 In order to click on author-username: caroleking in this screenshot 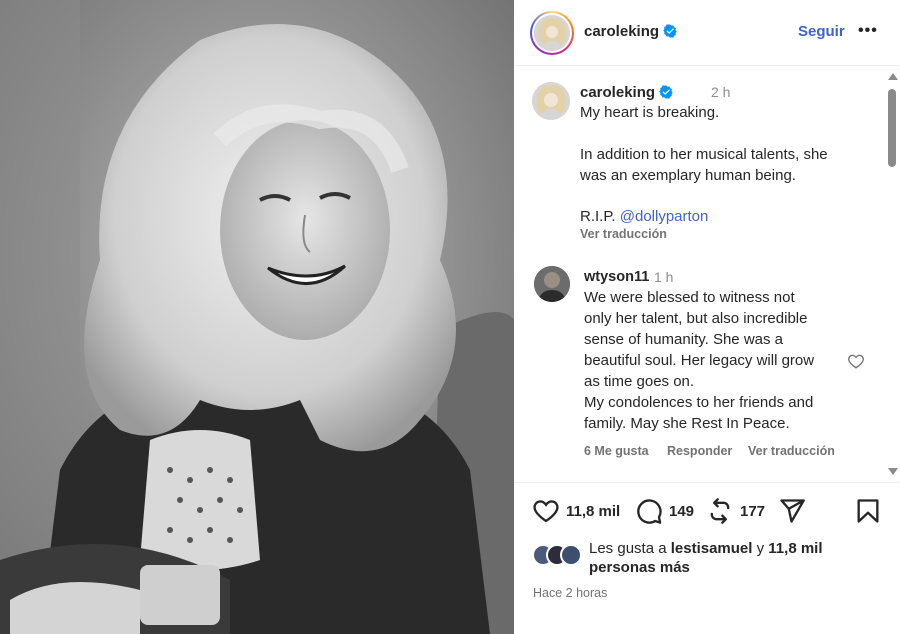, I will do `click(630, 31)`.